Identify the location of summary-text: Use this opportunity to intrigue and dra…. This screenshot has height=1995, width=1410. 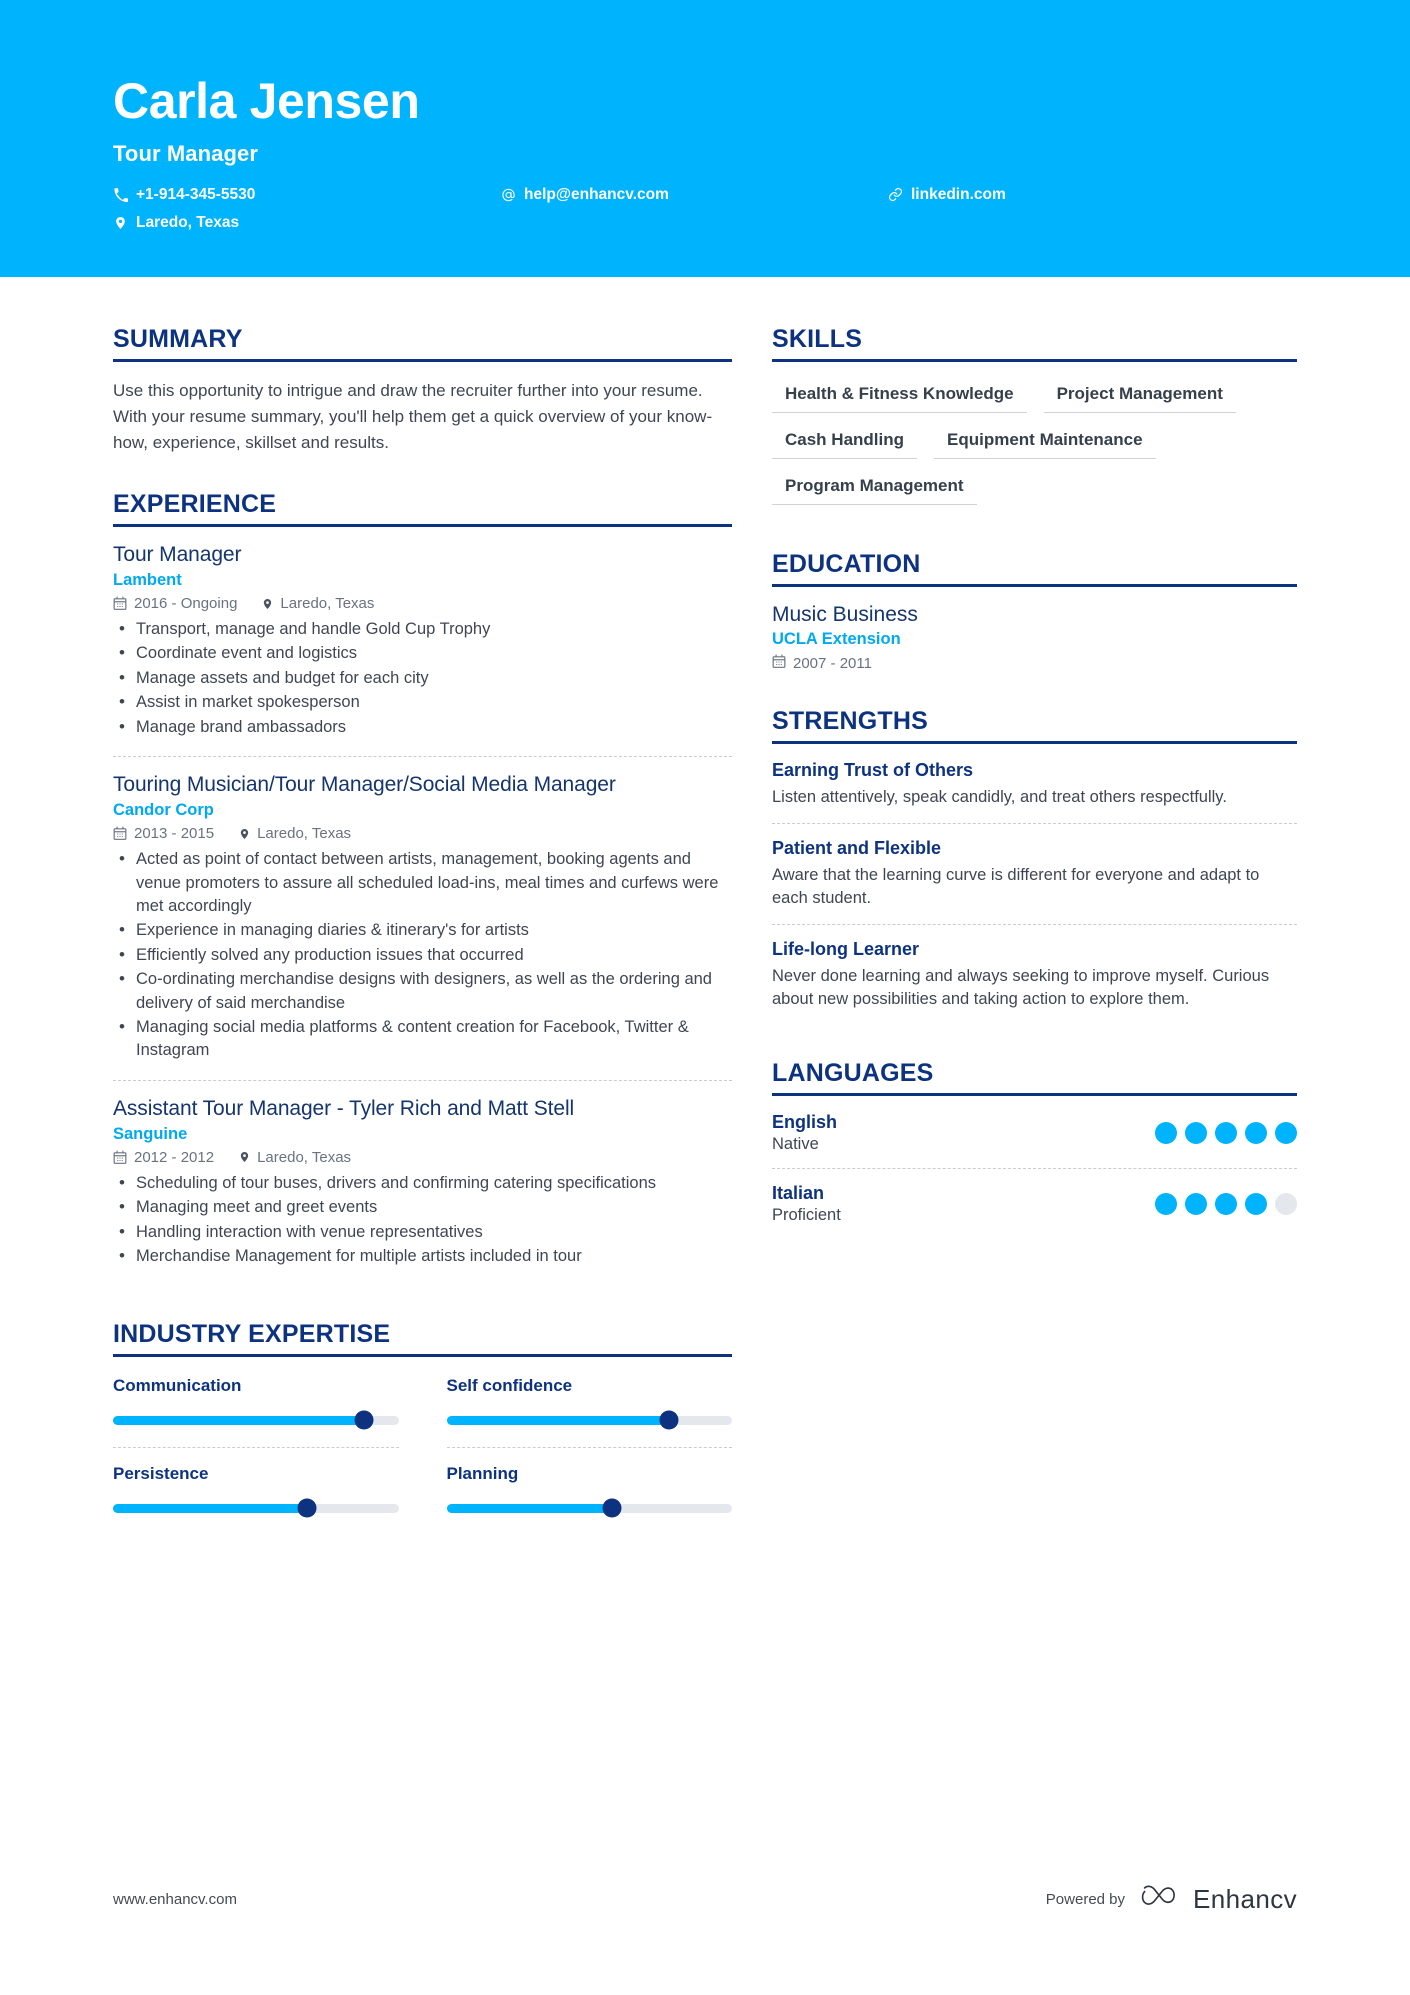
(413, 416).